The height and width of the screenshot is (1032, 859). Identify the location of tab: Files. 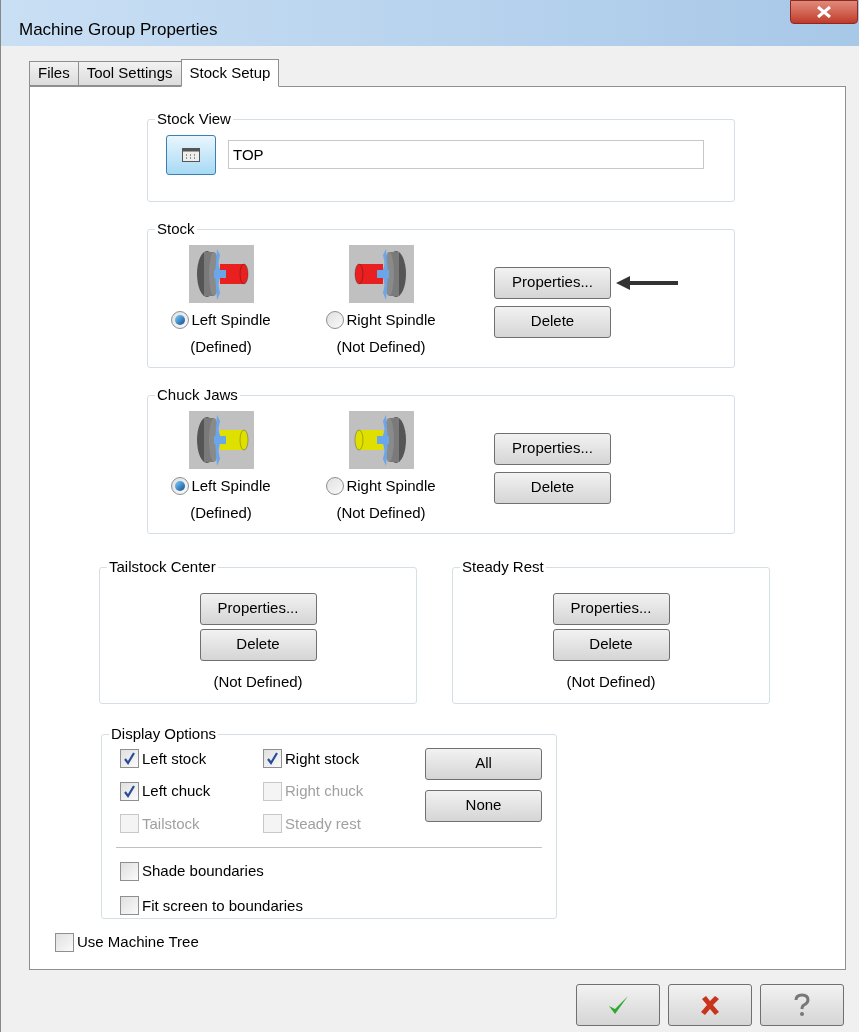
(54, 73).